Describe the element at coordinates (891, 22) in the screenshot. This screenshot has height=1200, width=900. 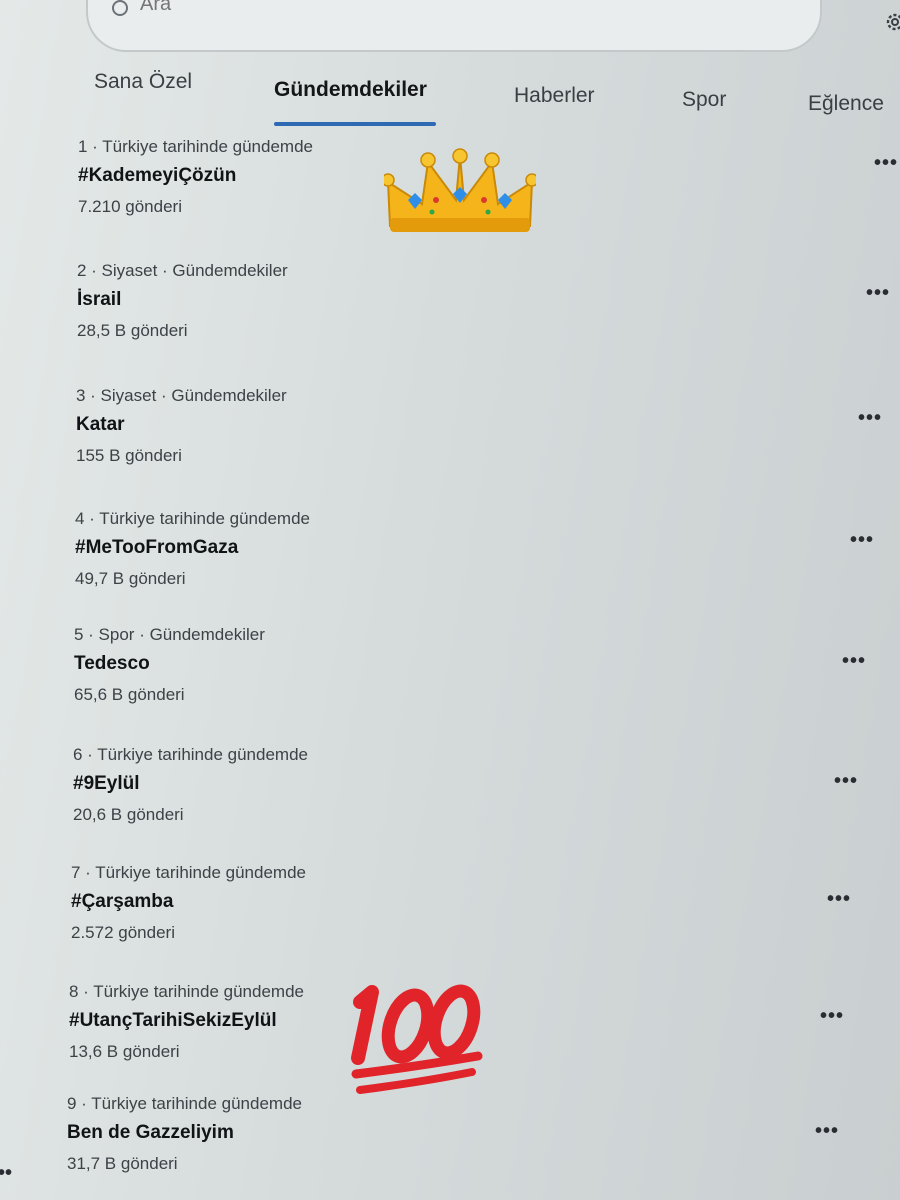
I see `gear-icon` at that location.